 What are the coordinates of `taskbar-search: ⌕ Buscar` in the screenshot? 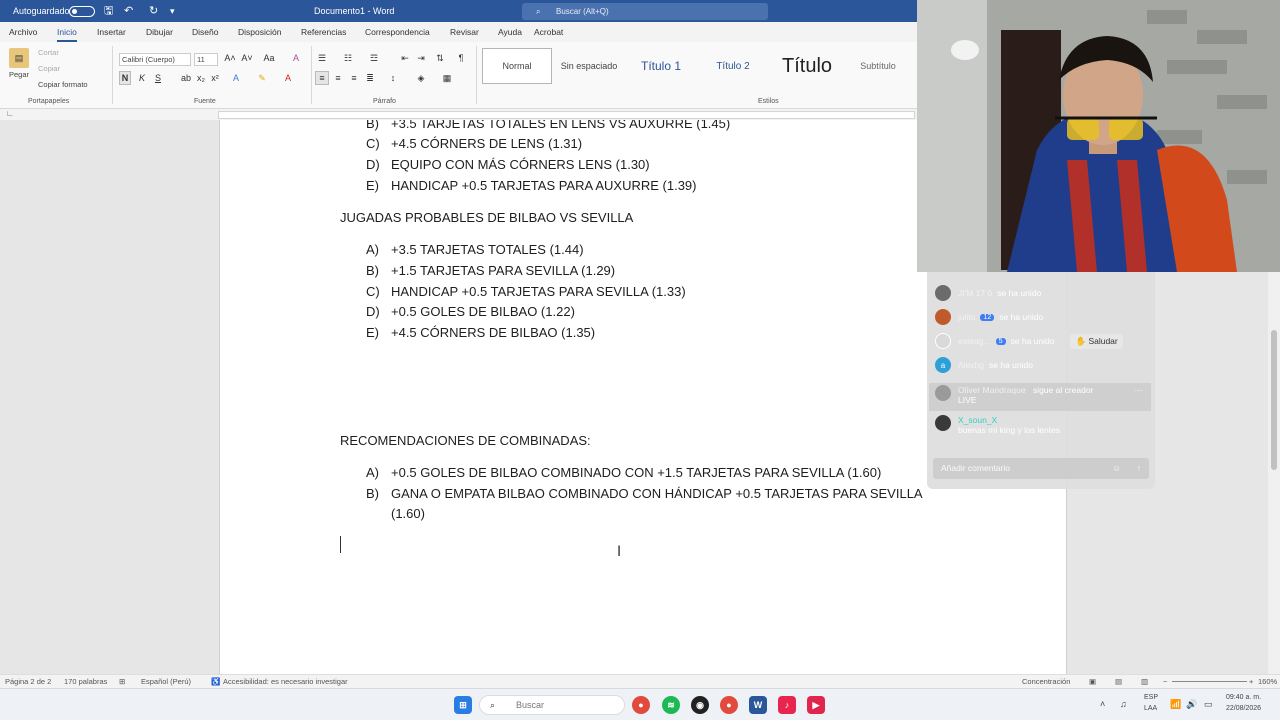 It's located at (552, 705).